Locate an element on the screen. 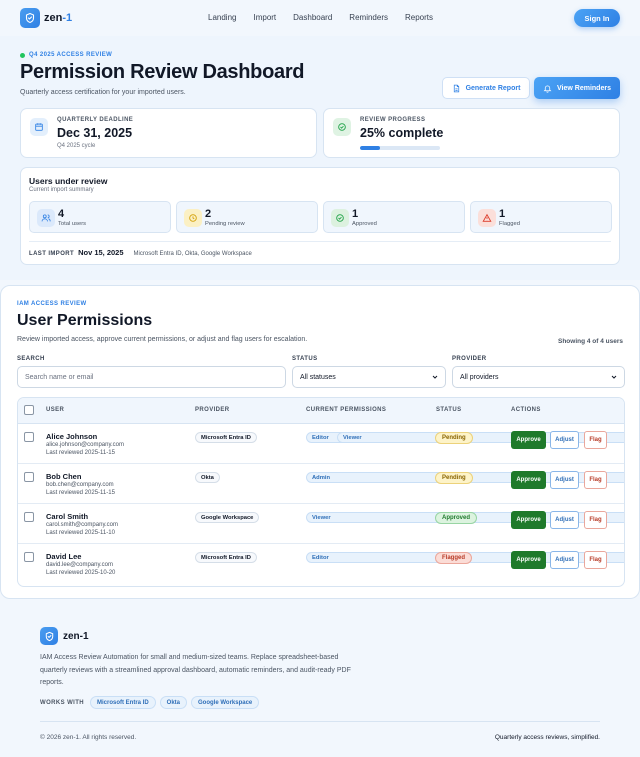  user-email: alice.johnson@company.com is located at coordinates (85, 445).